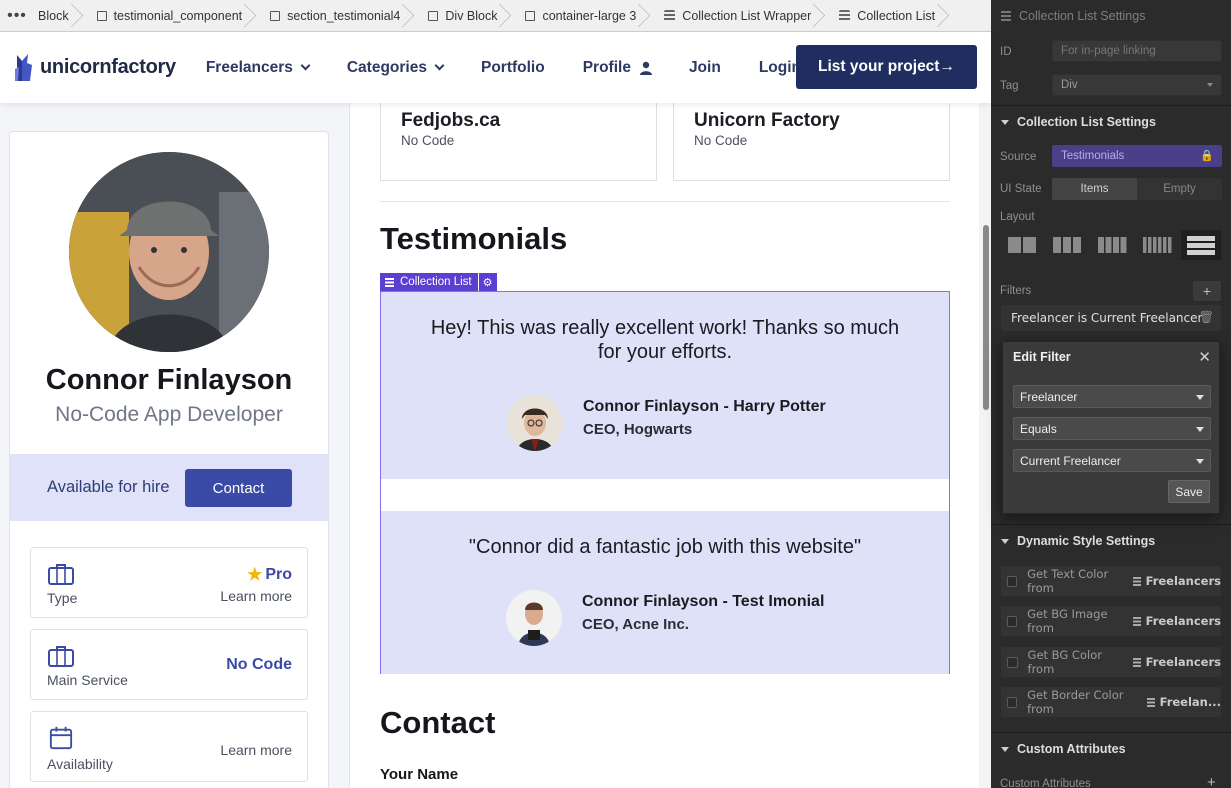 The width and height of the screenshot is (1231, 788). What do you see at coordinates (169, 252) in the screenshot?
I see `avatar` at bounding box center [169, 252].